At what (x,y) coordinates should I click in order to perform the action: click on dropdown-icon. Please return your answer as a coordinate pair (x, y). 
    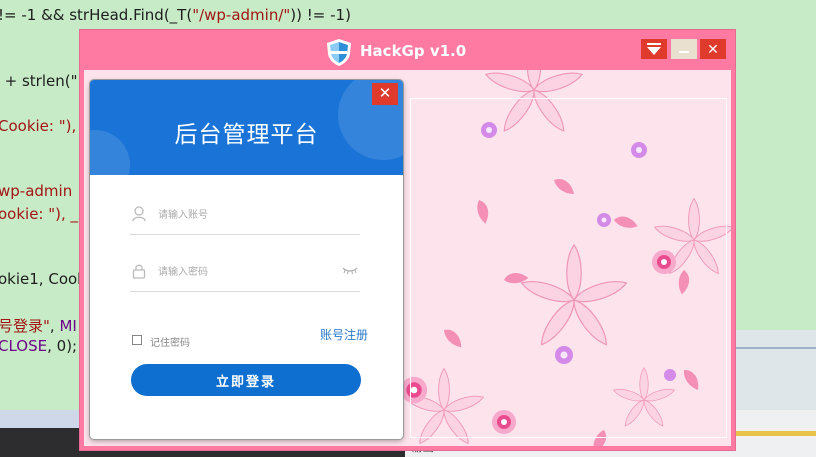
    Looking at the image, I should click on (654, 49).